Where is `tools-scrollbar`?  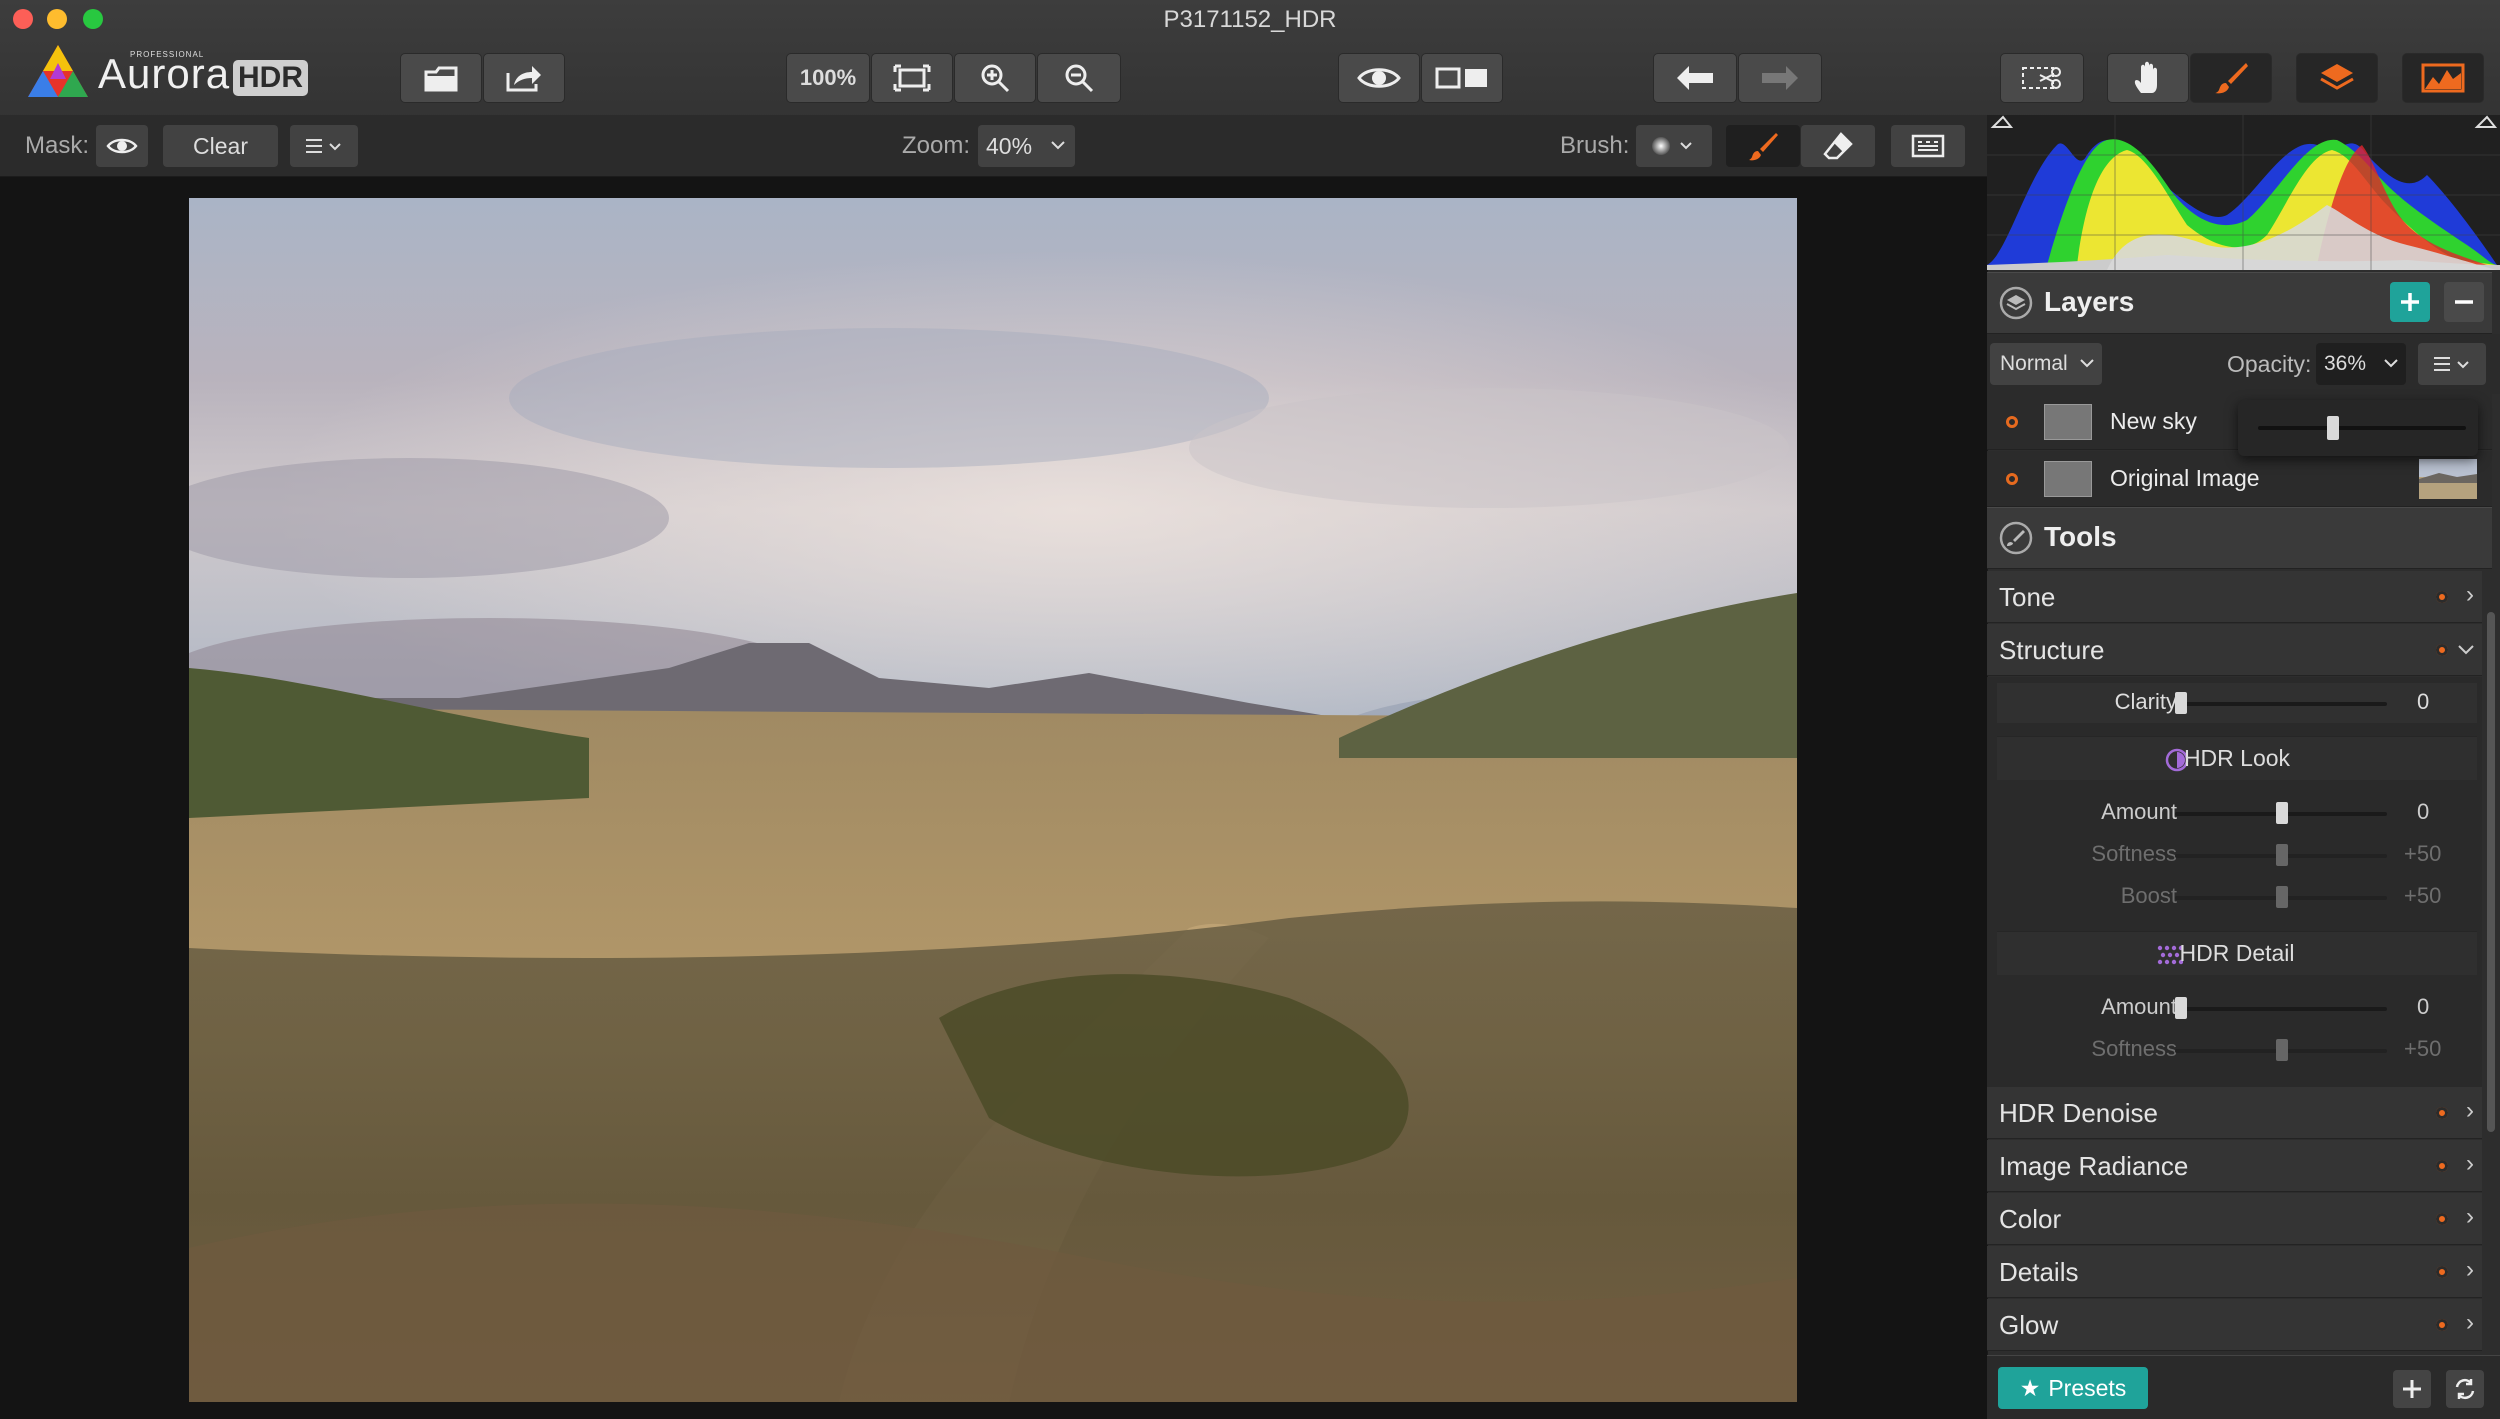
tools-scrollbar is located at coordinates (2491, 872).